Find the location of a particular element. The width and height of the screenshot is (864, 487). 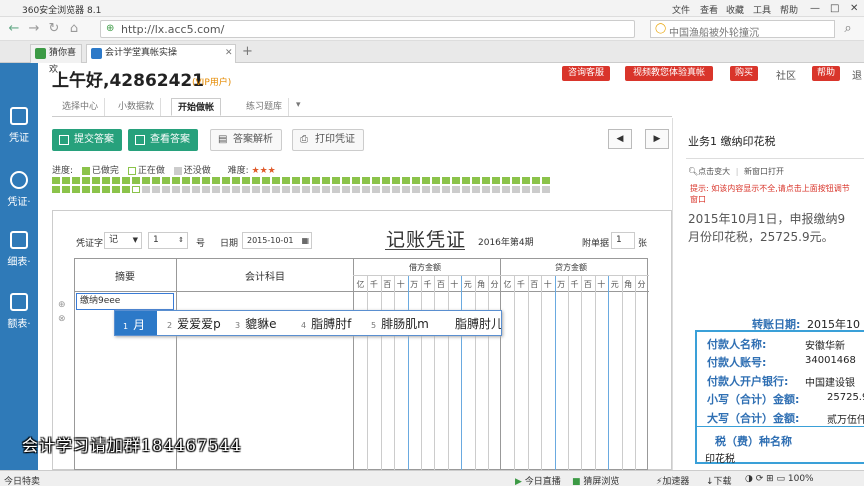

voucher-type-select: 记 ▼ is located at coordinates (123, 240).